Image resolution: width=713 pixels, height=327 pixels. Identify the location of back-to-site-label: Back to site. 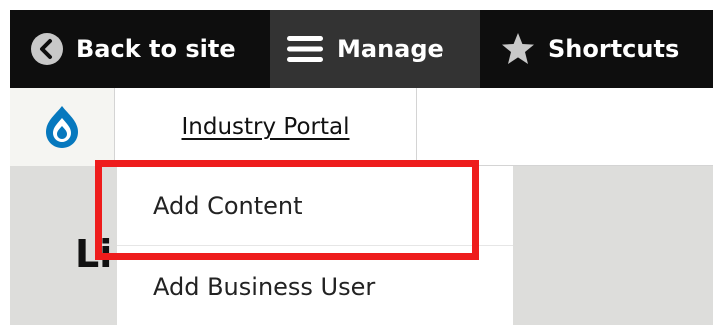
(156, 49).